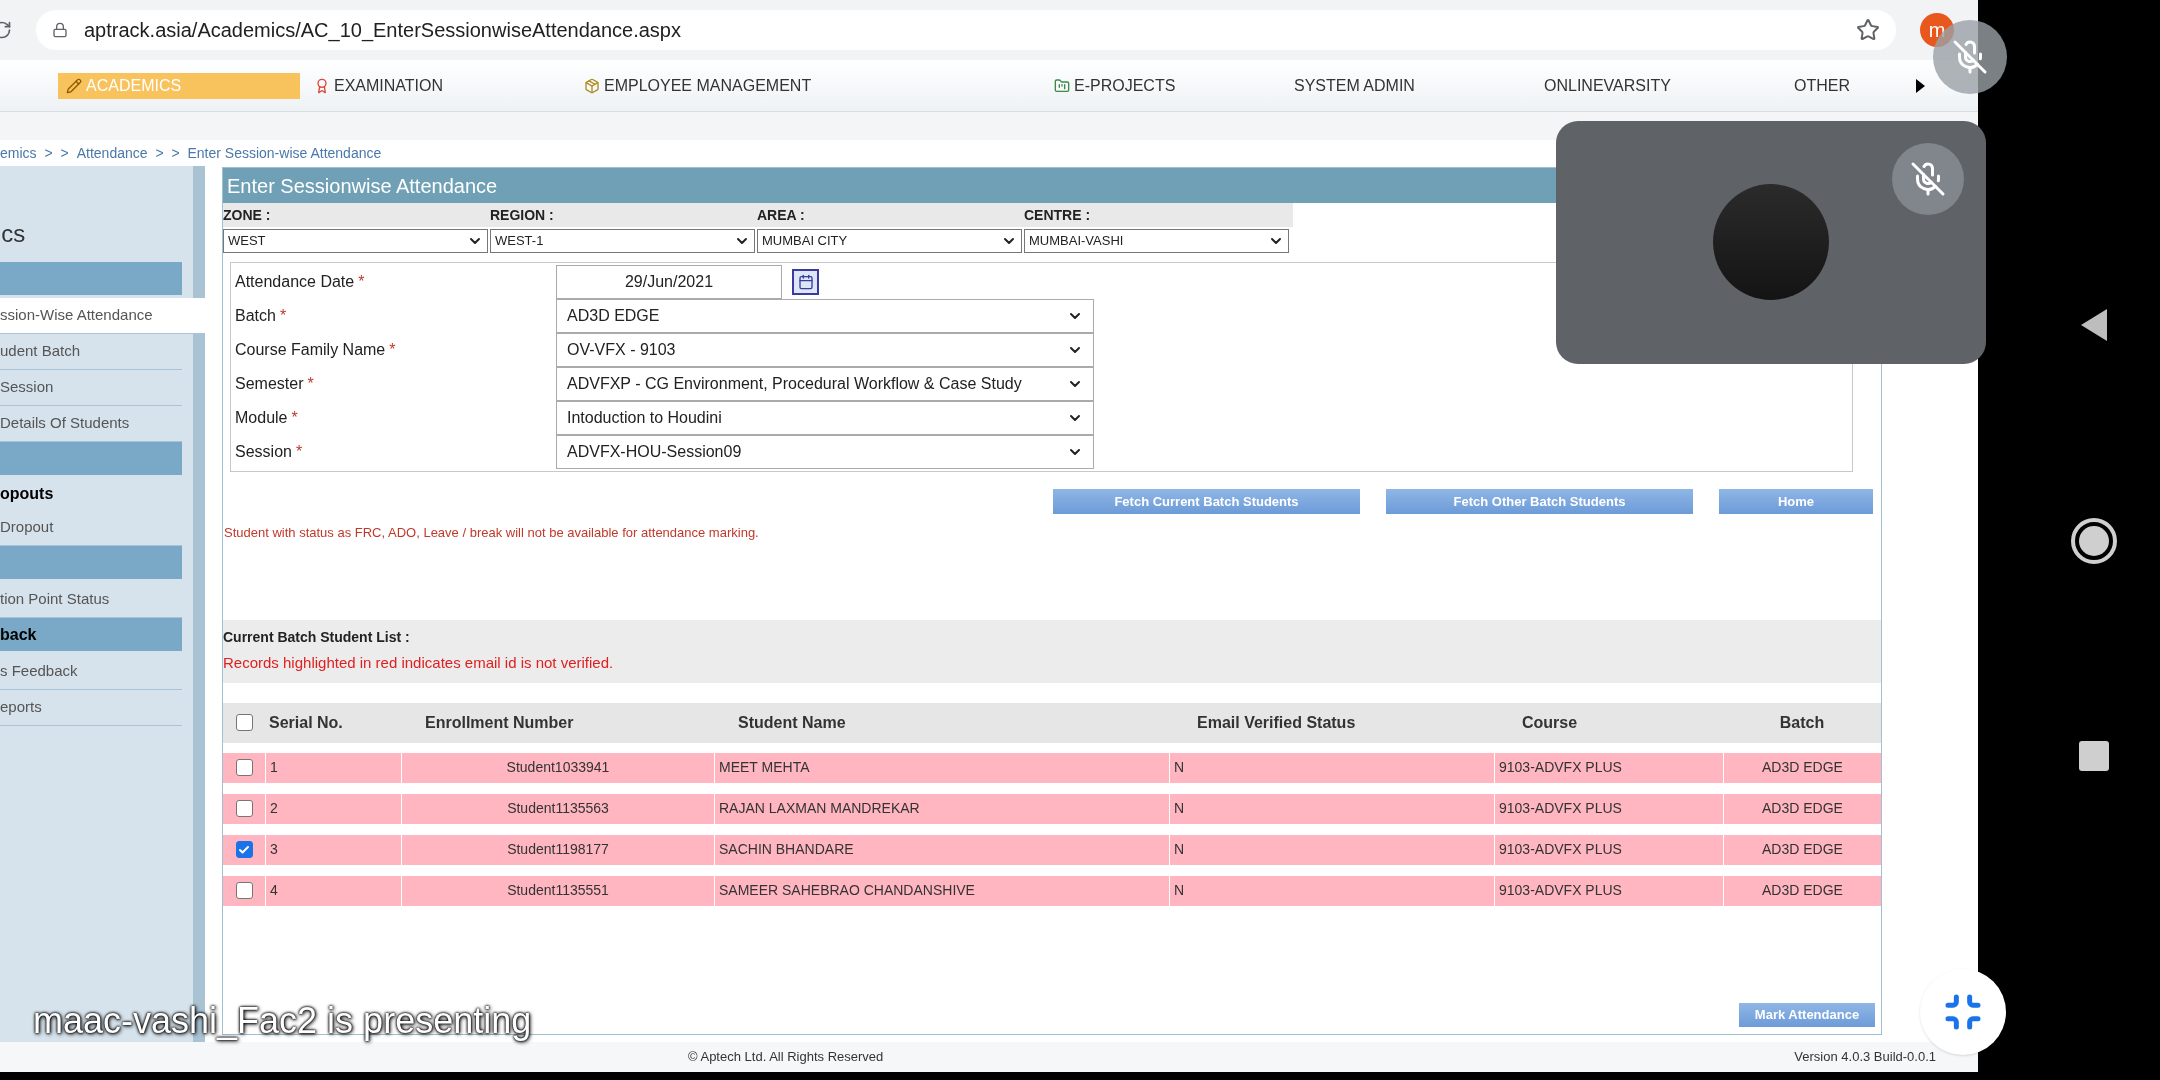  Describe the element at coordinates (91, 352) in the screenshot. I see `sidebar-item: udent Batch` at that location.